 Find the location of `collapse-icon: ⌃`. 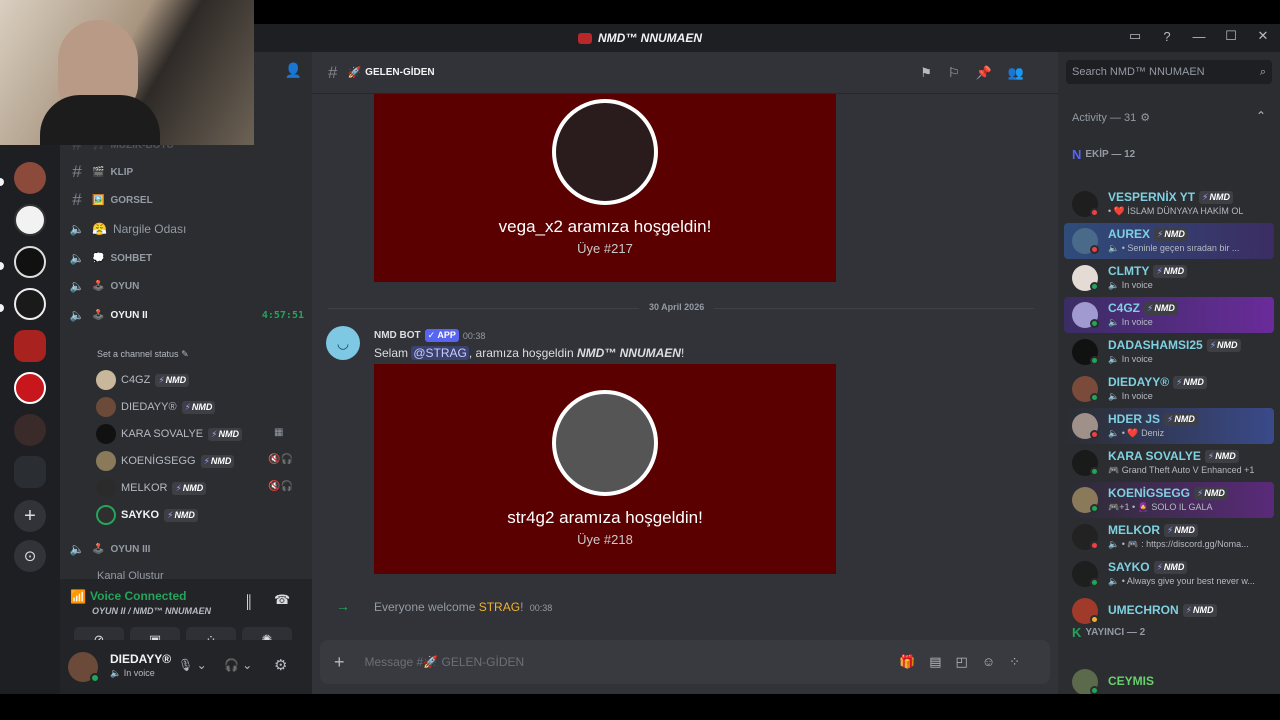

collapse-icon: ⌃ is located at coordinates (1261, 116).